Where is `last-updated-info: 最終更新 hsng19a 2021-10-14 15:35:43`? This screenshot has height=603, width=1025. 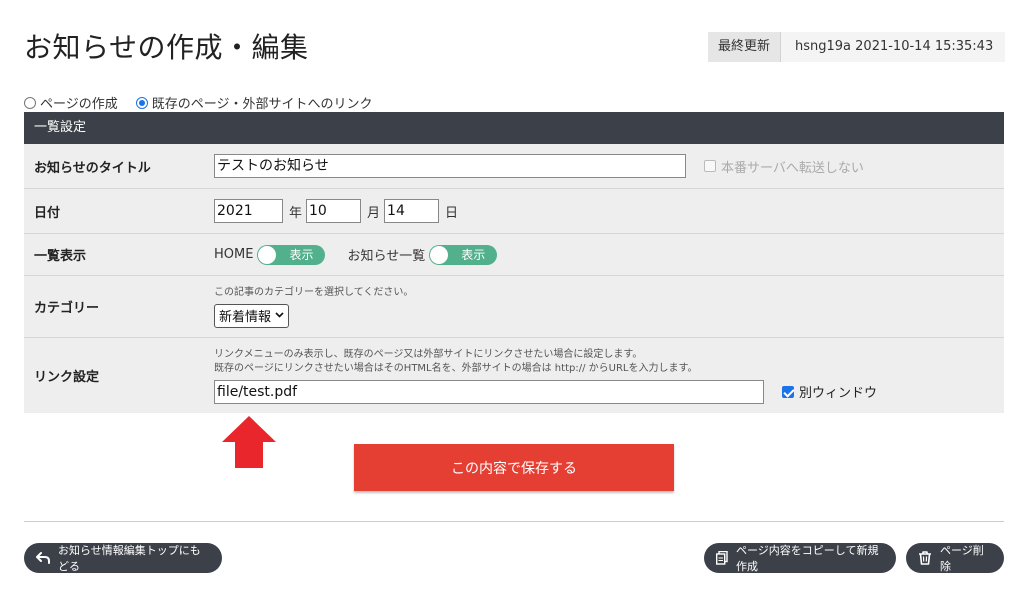
last-updated-info: 最終更新 hsng19a 2021-10-14 15:35:43 is located at coordinates (857, 47).